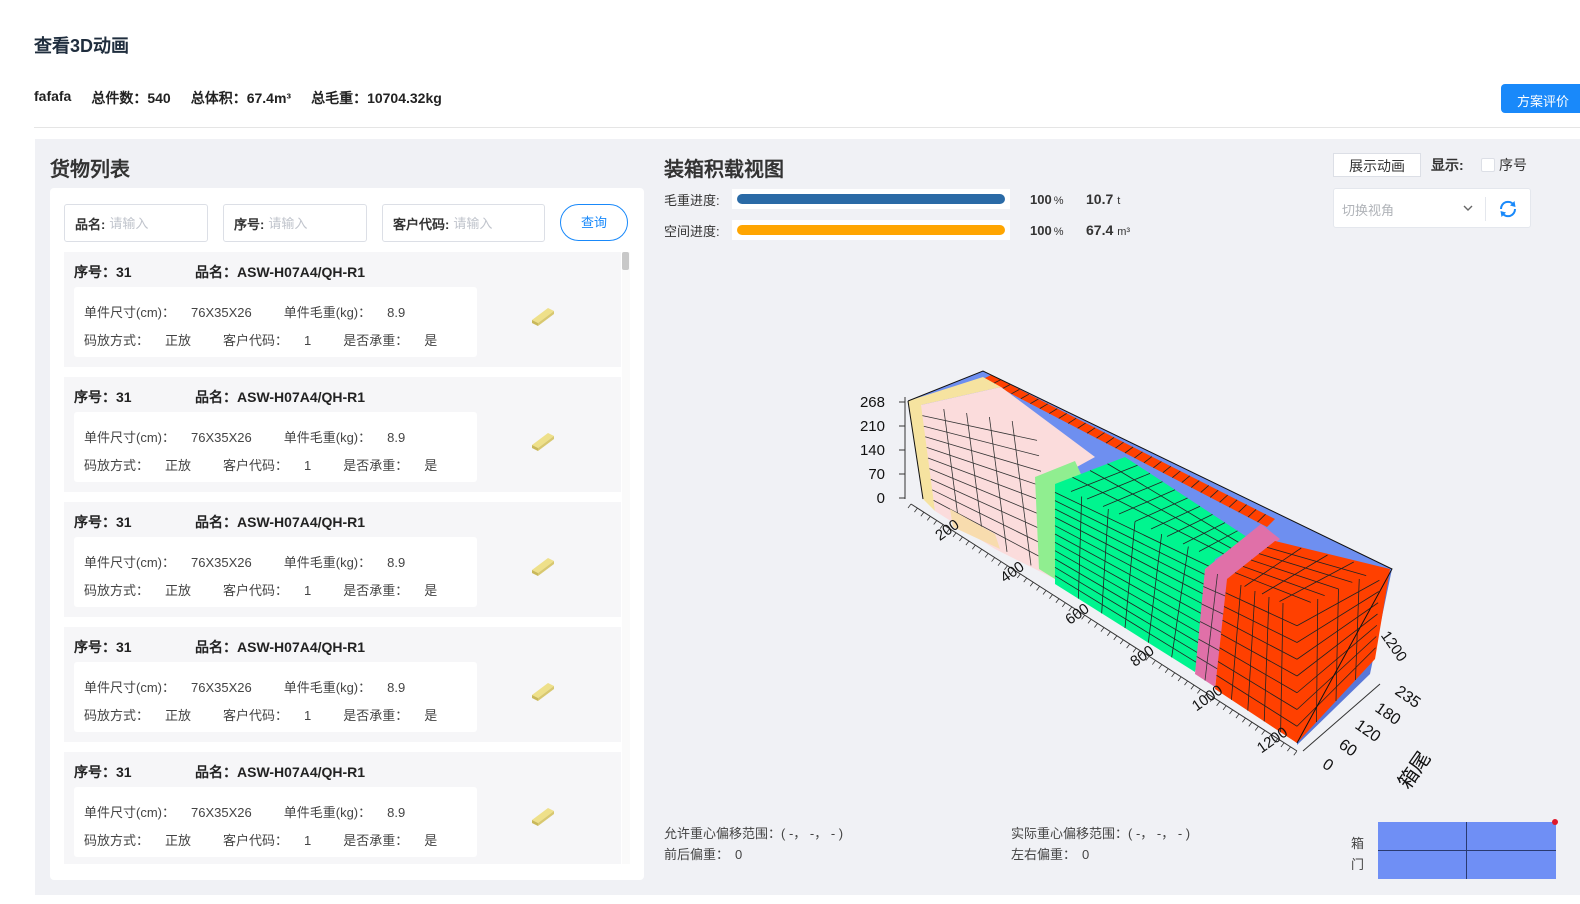 This screenshot has width=1580, height=904. I want to click on front-back-bias: 前后偏重： 0, so click(703, 854).